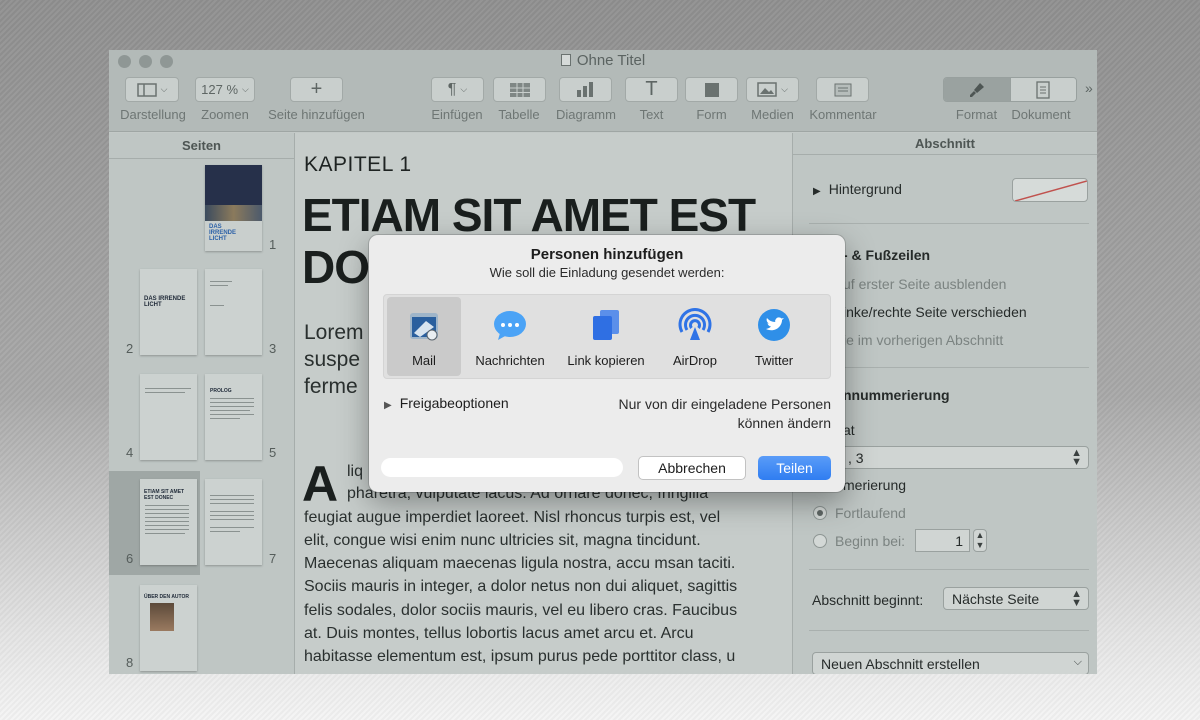 The height and width of the screenshot is (720, 1200). I want to click on dialog-title: Personen hinzufügen, so click(607, 254).